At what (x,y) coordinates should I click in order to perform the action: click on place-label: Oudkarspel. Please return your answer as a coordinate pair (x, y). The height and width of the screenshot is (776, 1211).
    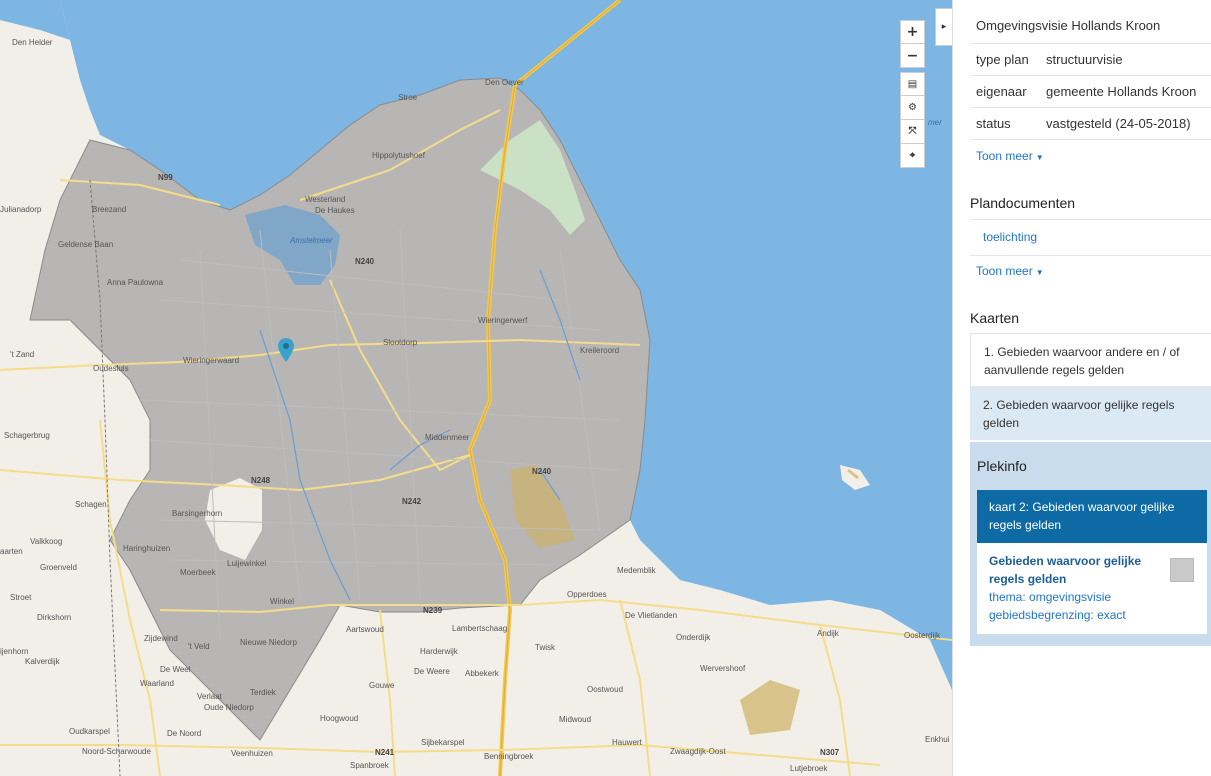
    Looking at the image, I should click on (89, 731).